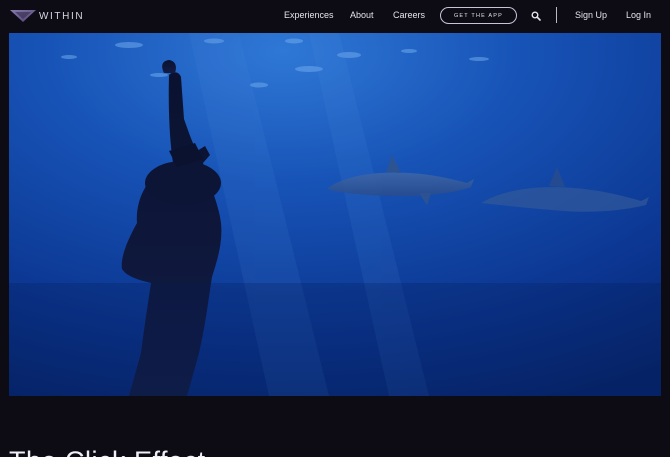  Describe the element at coordinates (107, 451) in the screenshot. I see `page-title: The Click Effect` at that location.